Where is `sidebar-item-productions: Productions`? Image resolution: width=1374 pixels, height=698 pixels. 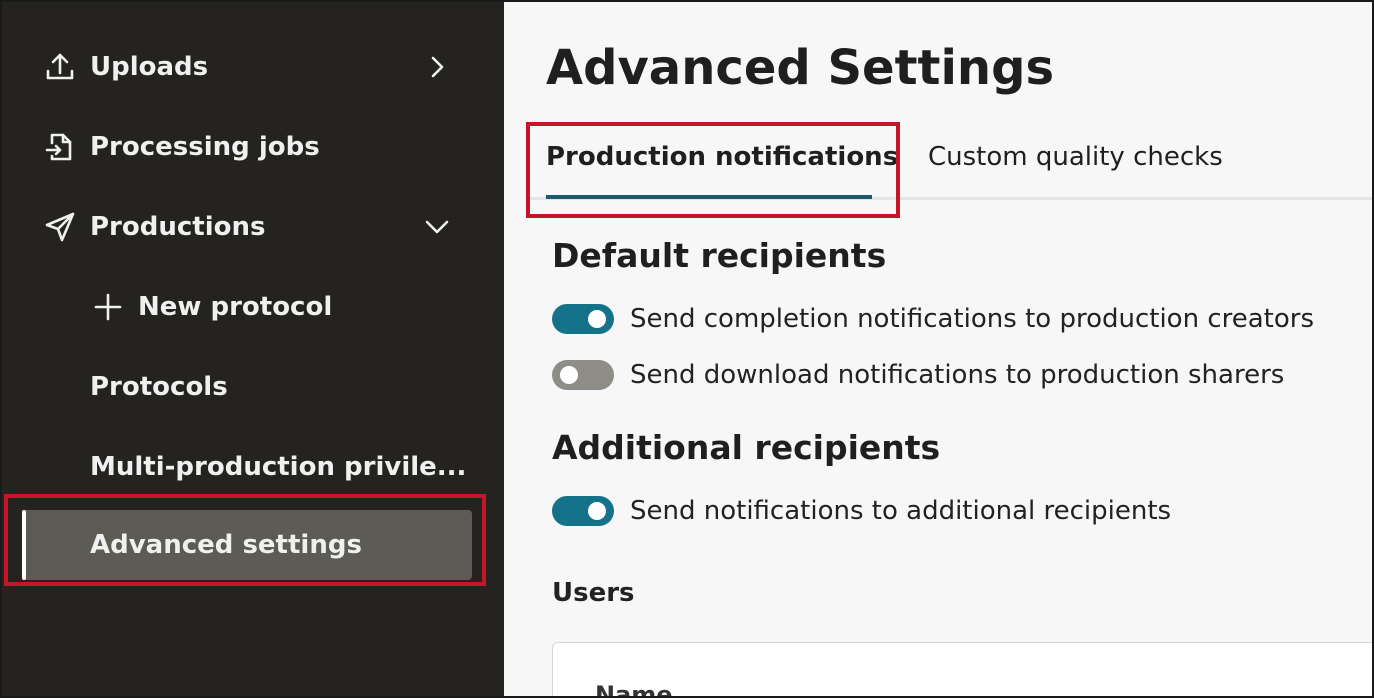
sidebar-item-productions: Productions is located at coordinates (253, 227).